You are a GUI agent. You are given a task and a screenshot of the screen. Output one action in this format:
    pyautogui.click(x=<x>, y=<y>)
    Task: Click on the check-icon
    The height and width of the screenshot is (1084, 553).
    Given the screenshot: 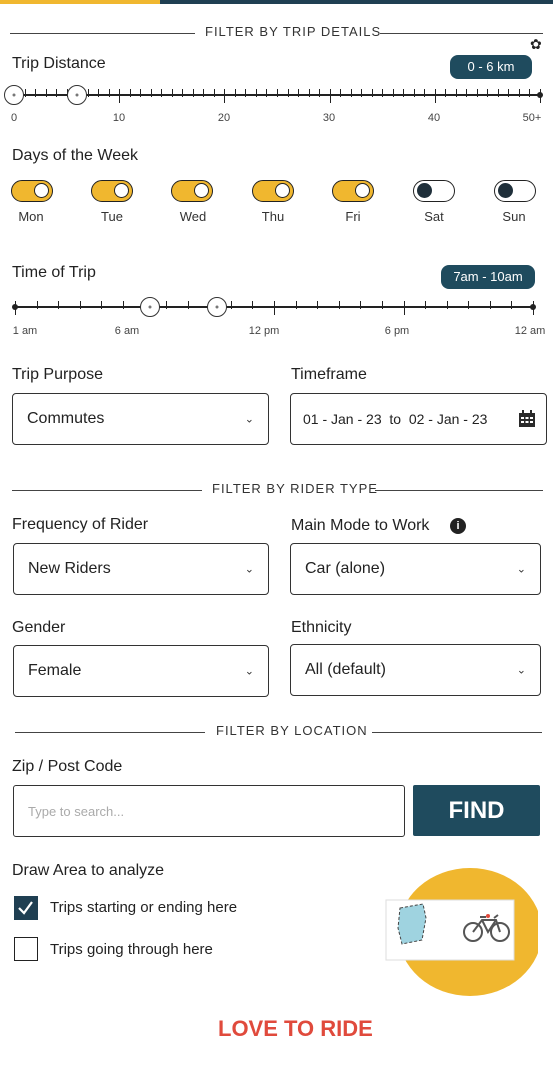 What is the action you would take?
    pyautogui.click(x=25, y=908)
    